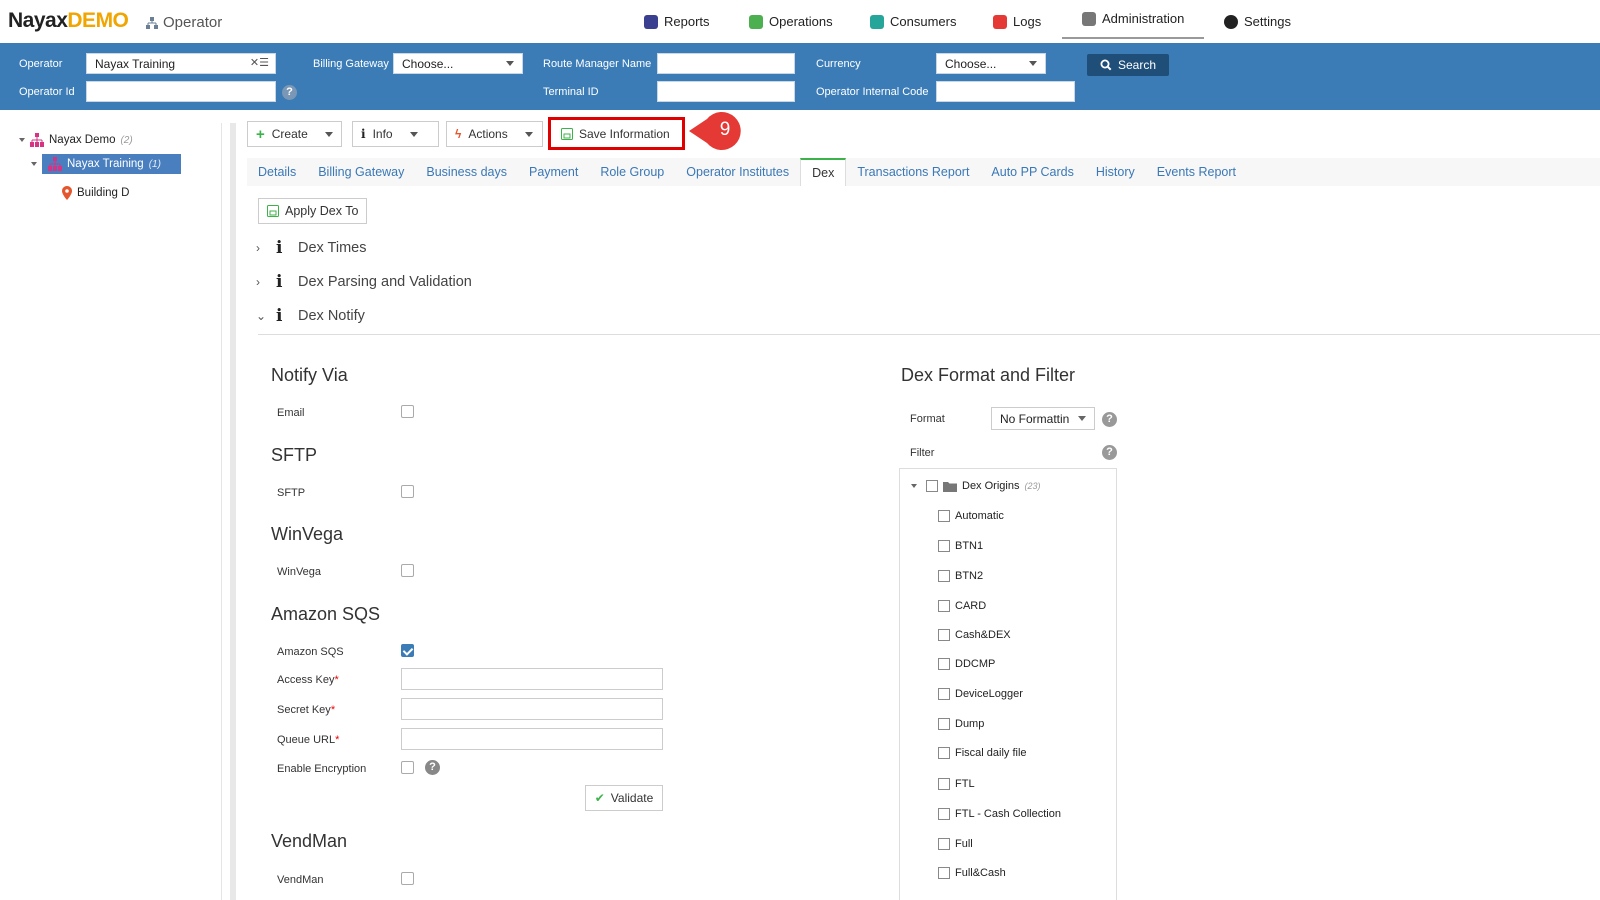 The height and width of the screenshot is (900, 1600). I want to click on dex-origins-checkbox, so click(932, 486).